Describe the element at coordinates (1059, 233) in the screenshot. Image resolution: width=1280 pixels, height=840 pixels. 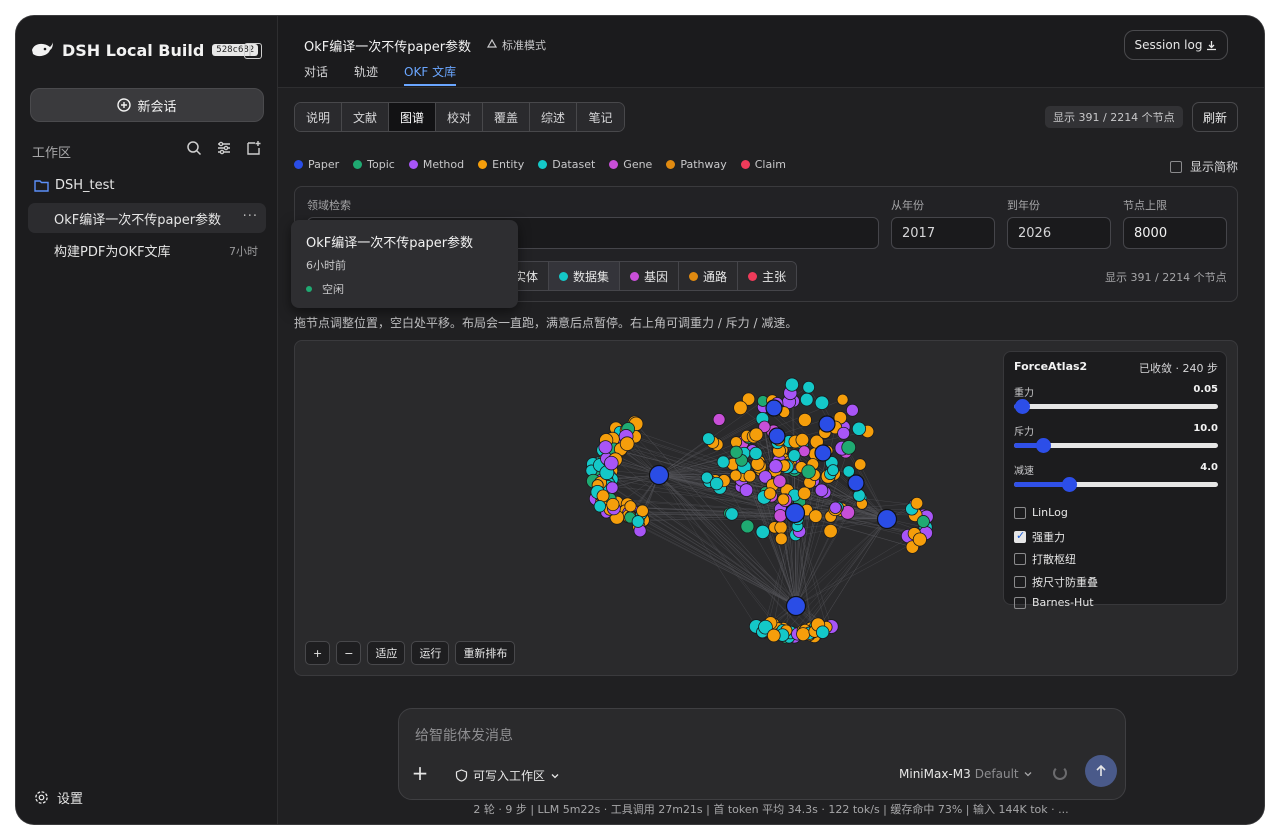
I see `to-year-input: 2026` at that location.